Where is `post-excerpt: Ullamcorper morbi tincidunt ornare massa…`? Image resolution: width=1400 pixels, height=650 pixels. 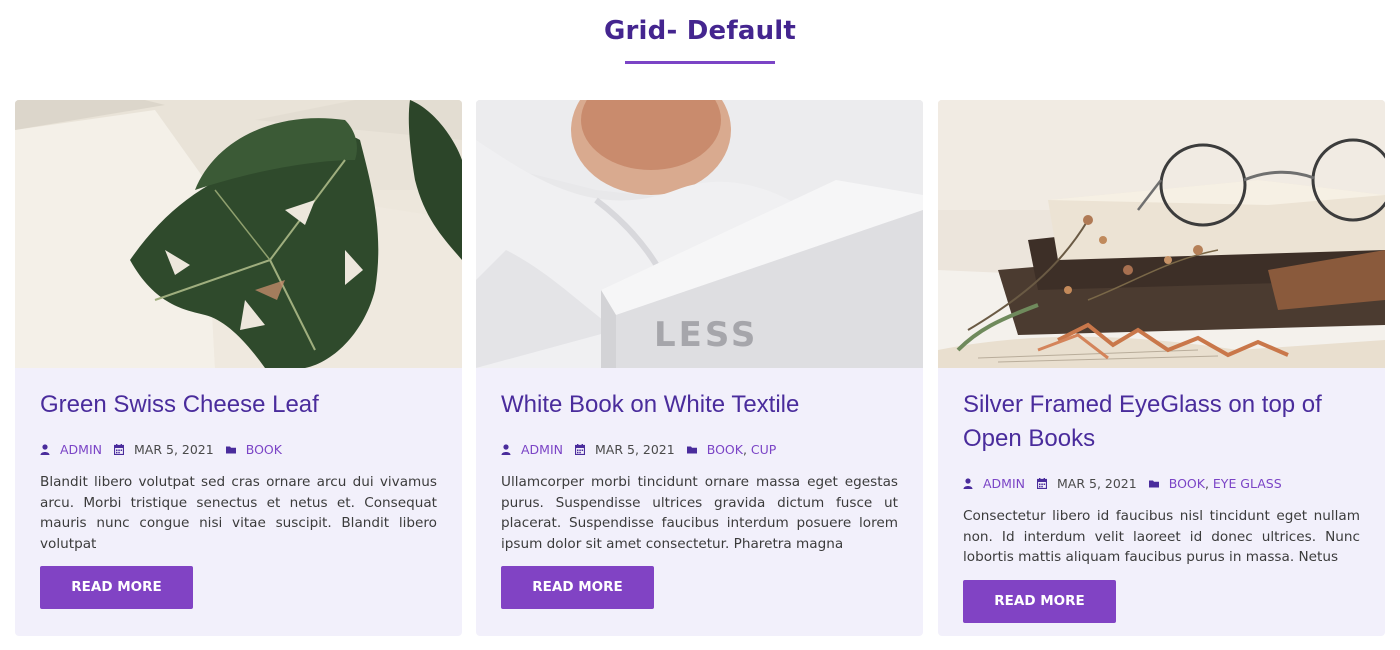
post-excerpt: Ullamcorper morbi tincidunt ornare massa… is located at coordinates (699, 513).